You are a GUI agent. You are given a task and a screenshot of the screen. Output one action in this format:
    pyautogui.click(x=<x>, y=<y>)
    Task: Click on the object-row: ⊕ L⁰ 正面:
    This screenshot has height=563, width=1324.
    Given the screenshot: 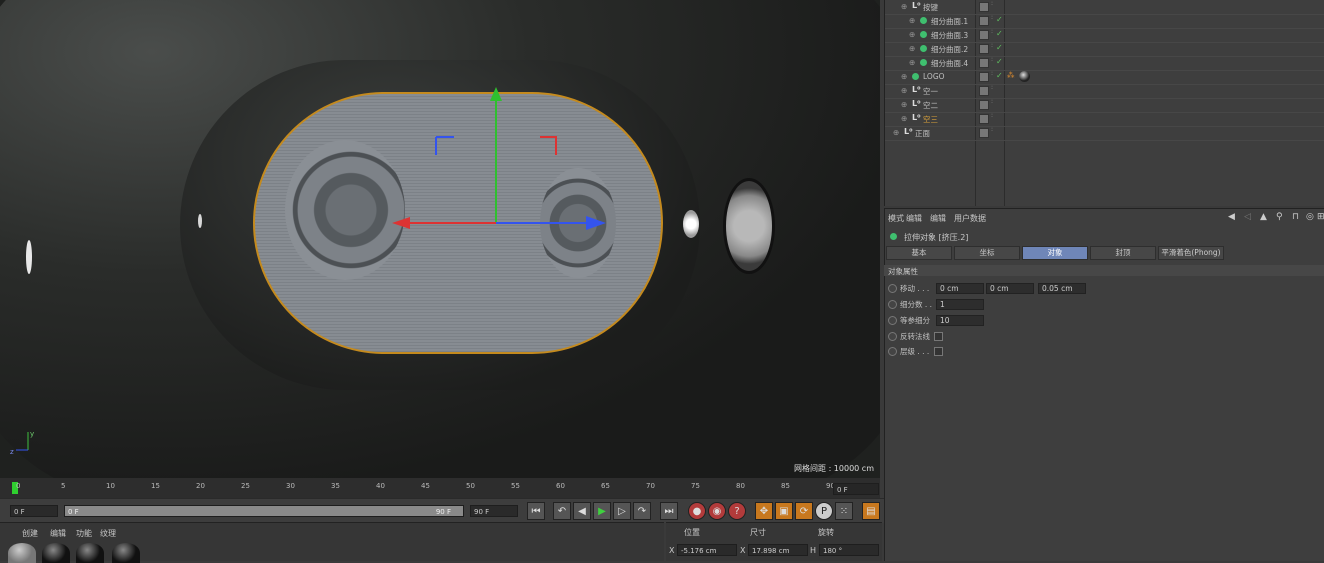 What is the action you would take?
    pyautogui.click(x=1104, y=133)
    